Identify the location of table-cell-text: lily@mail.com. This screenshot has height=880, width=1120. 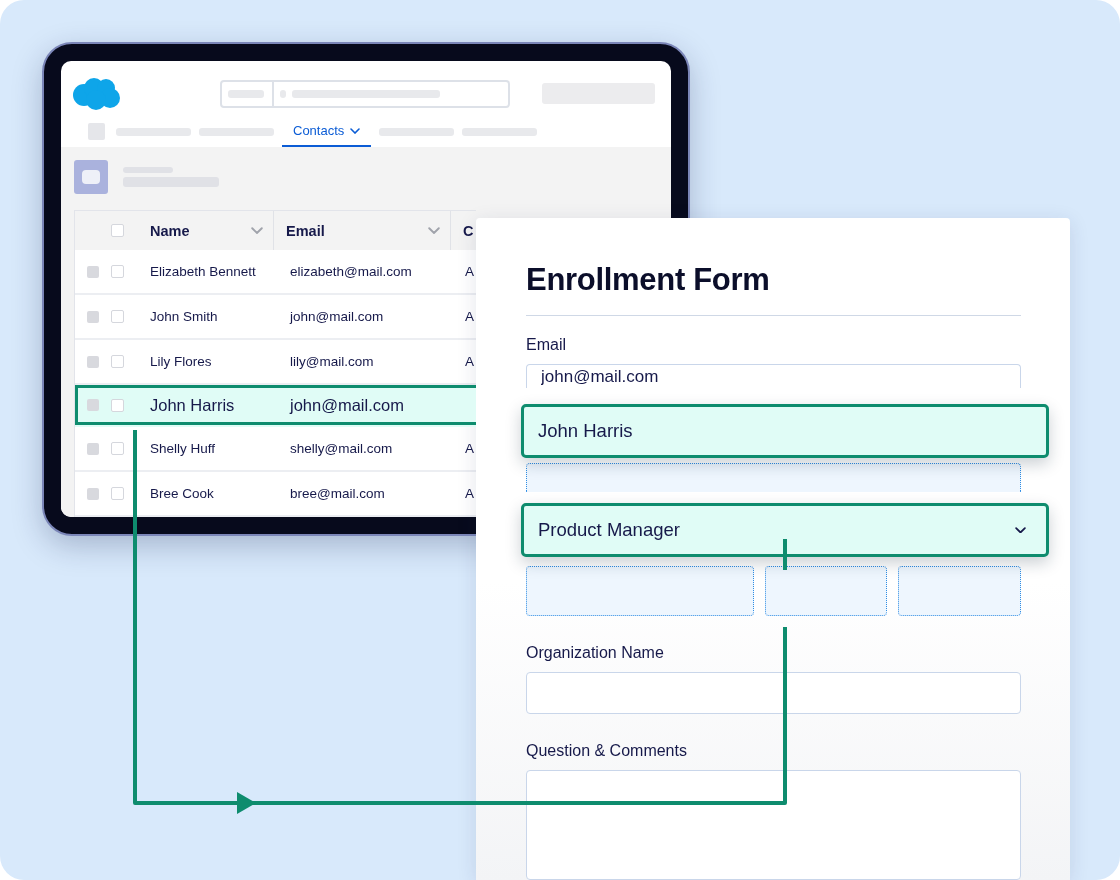
(332, 361).